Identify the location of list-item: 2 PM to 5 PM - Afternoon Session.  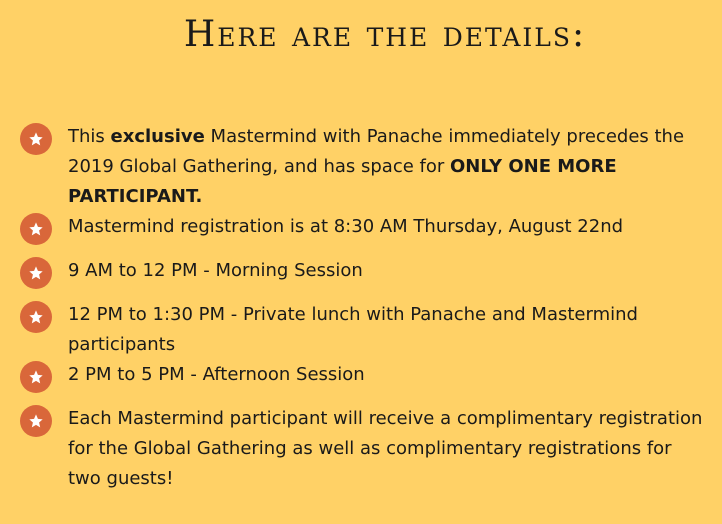
(365, 376).